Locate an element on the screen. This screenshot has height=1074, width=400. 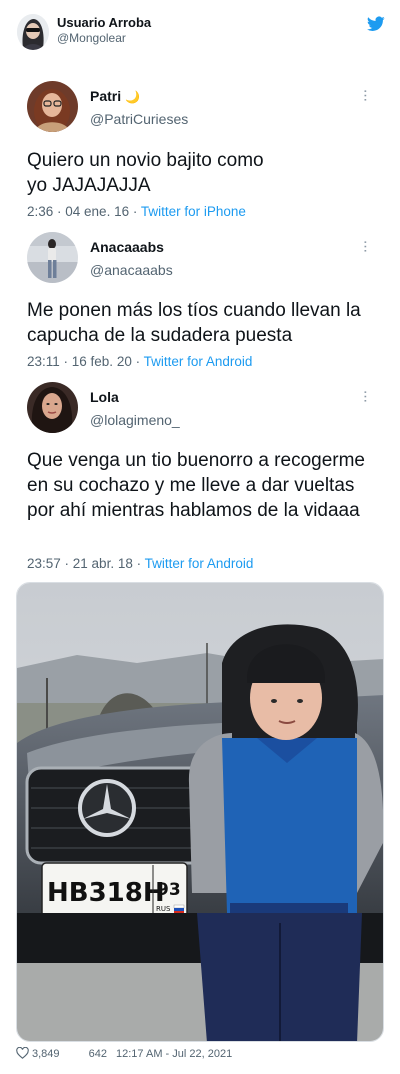
tweet-timestamp: 23:11 · 16 feb. 20 · is located at coordinates (85, 361).